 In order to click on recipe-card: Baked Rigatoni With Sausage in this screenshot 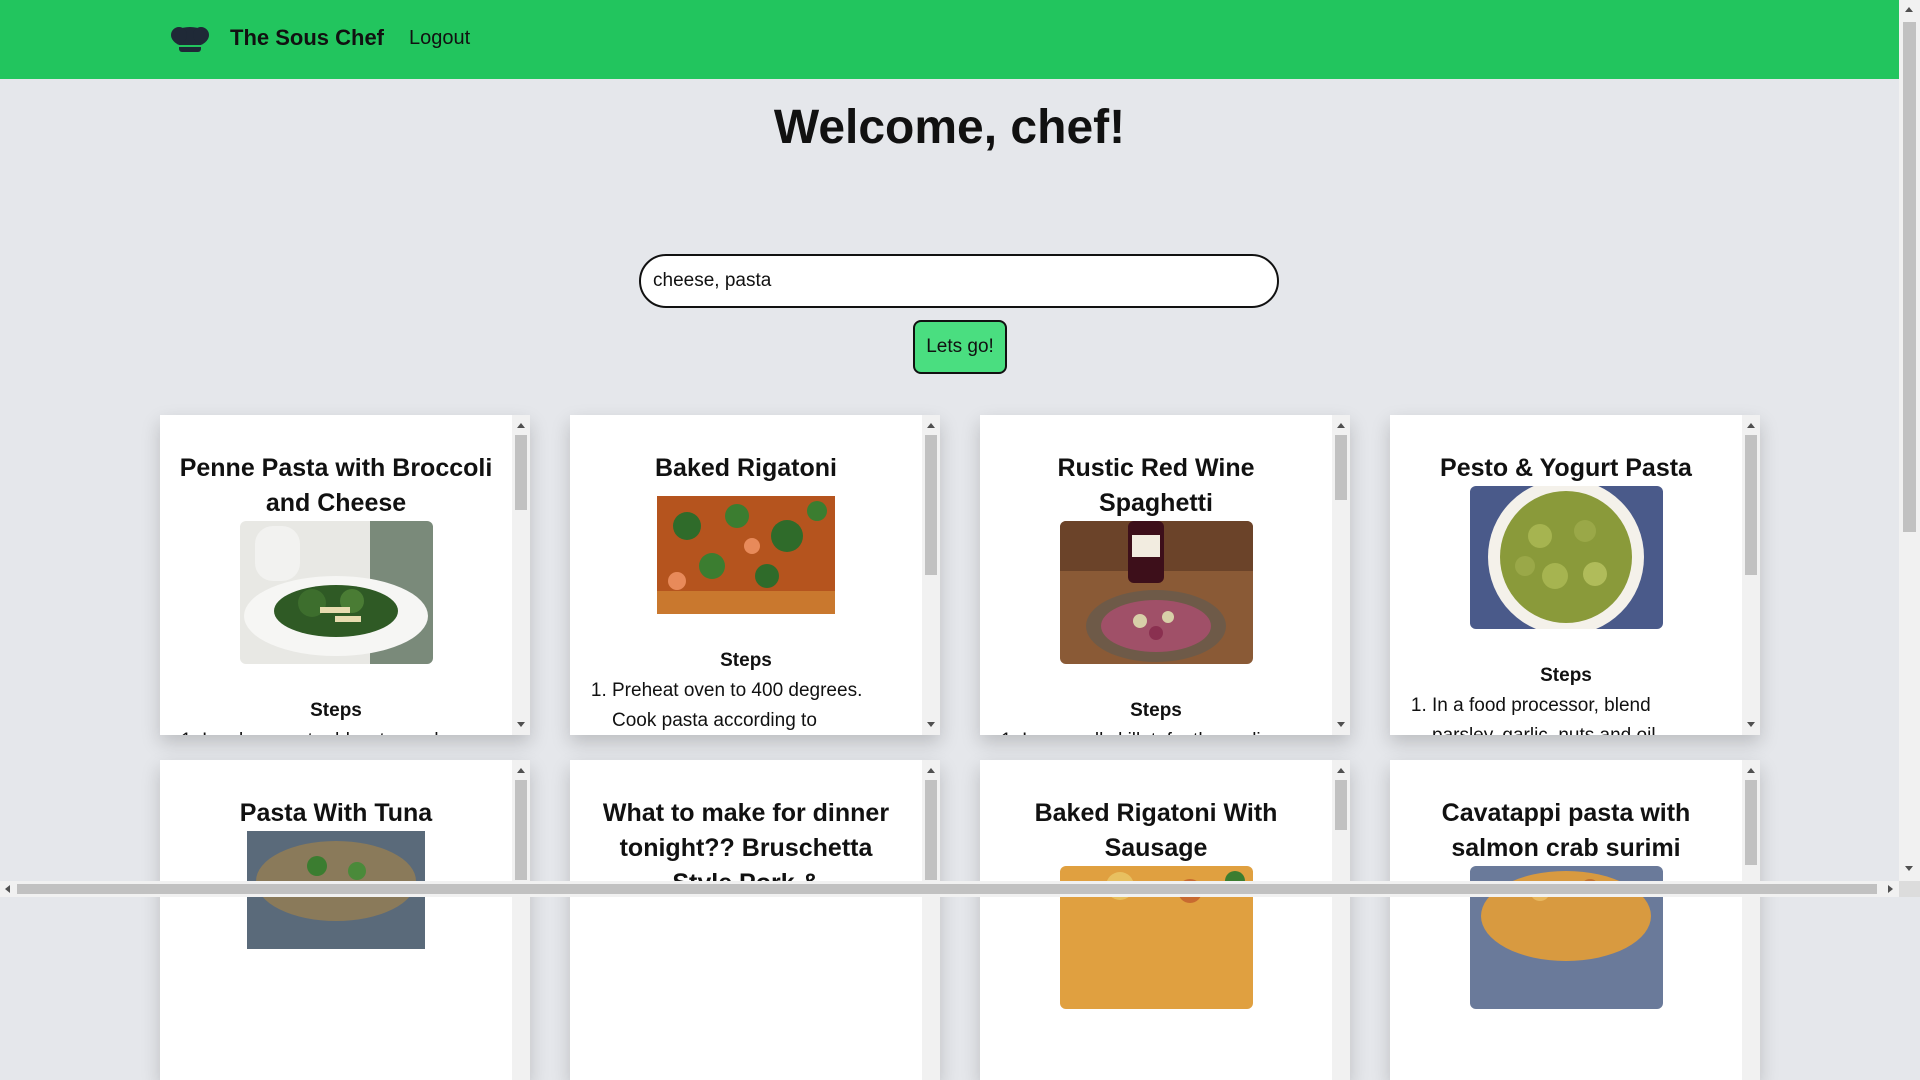, I will do `click(1165, 920)`.